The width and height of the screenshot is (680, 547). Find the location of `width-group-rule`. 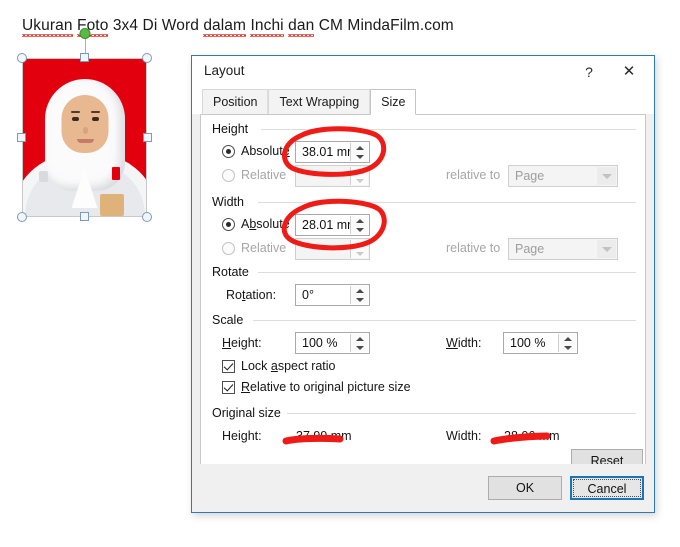

width-group-rule is located at coordinates (447, 202).